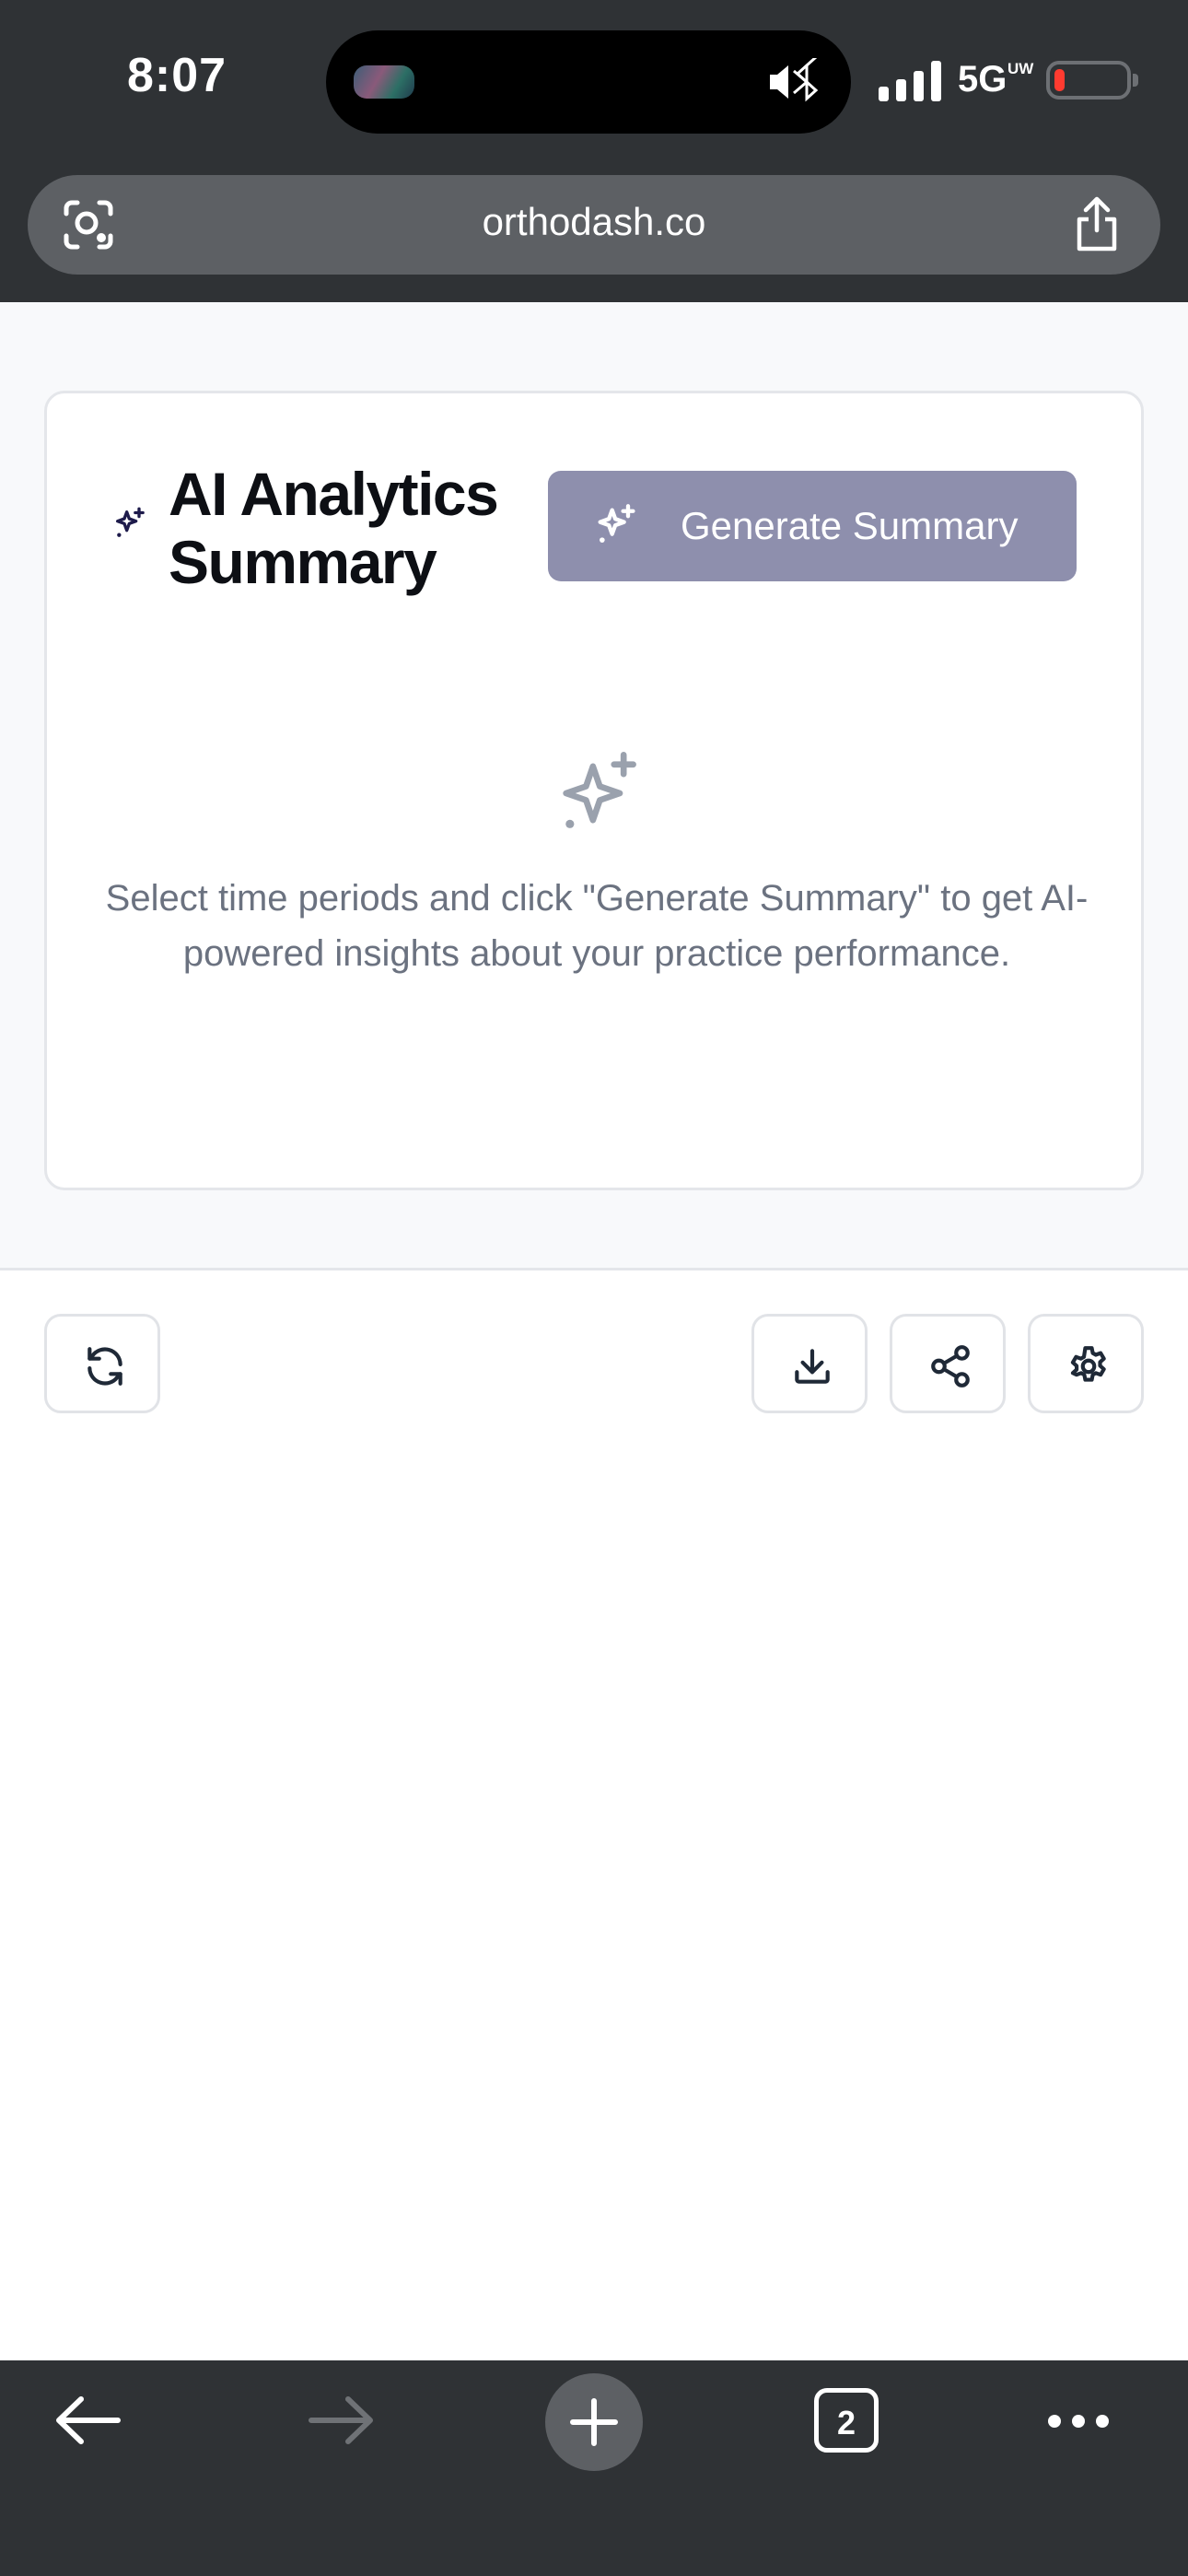 Image resolution: width=1188 pixels, height=2576 pixels. I want to click on arrow-left-icon, so click(87, 2420).